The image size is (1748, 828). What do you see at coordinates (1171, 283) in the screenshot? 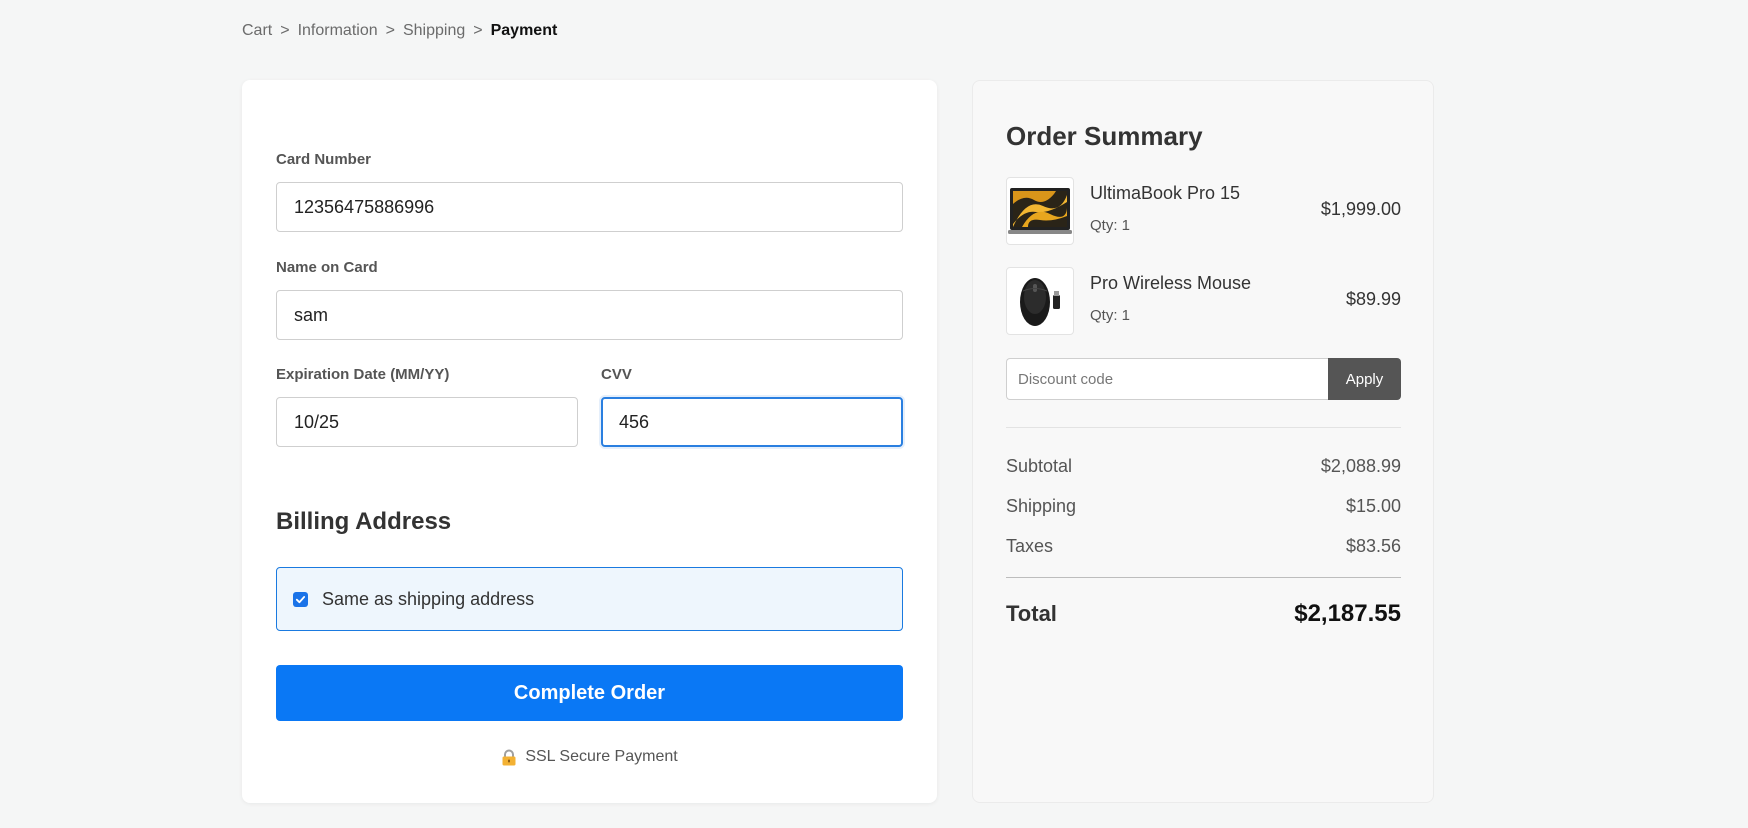
I see `order-item-name: Pro Wireless Mouse` at bounding box center [1171, 283].